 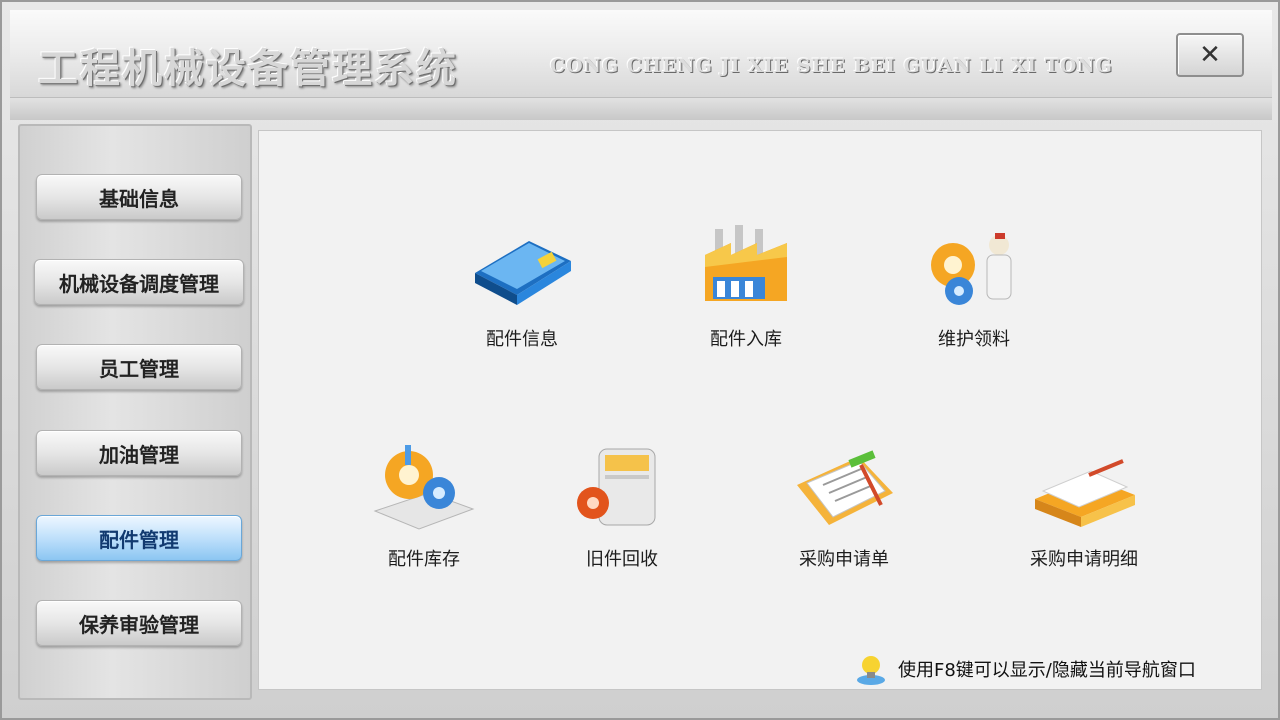 I want to click on book-stack-icon, so click(x=1085, y=493).